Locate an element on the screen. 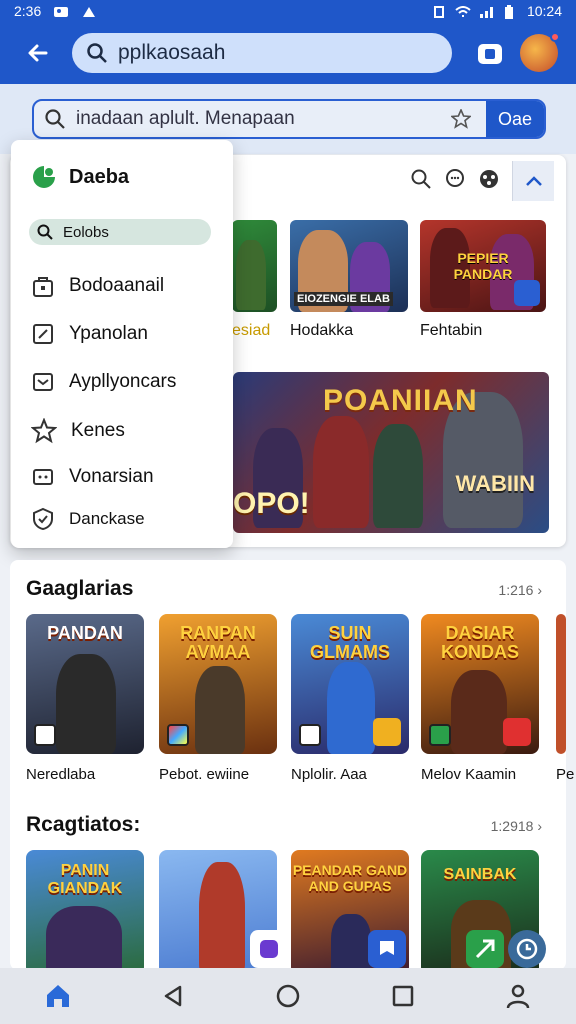 Image resolution: width=576 pixels, height=1024 pixels. menu-search-label: Eolobs is located at coordinates (86, 232).